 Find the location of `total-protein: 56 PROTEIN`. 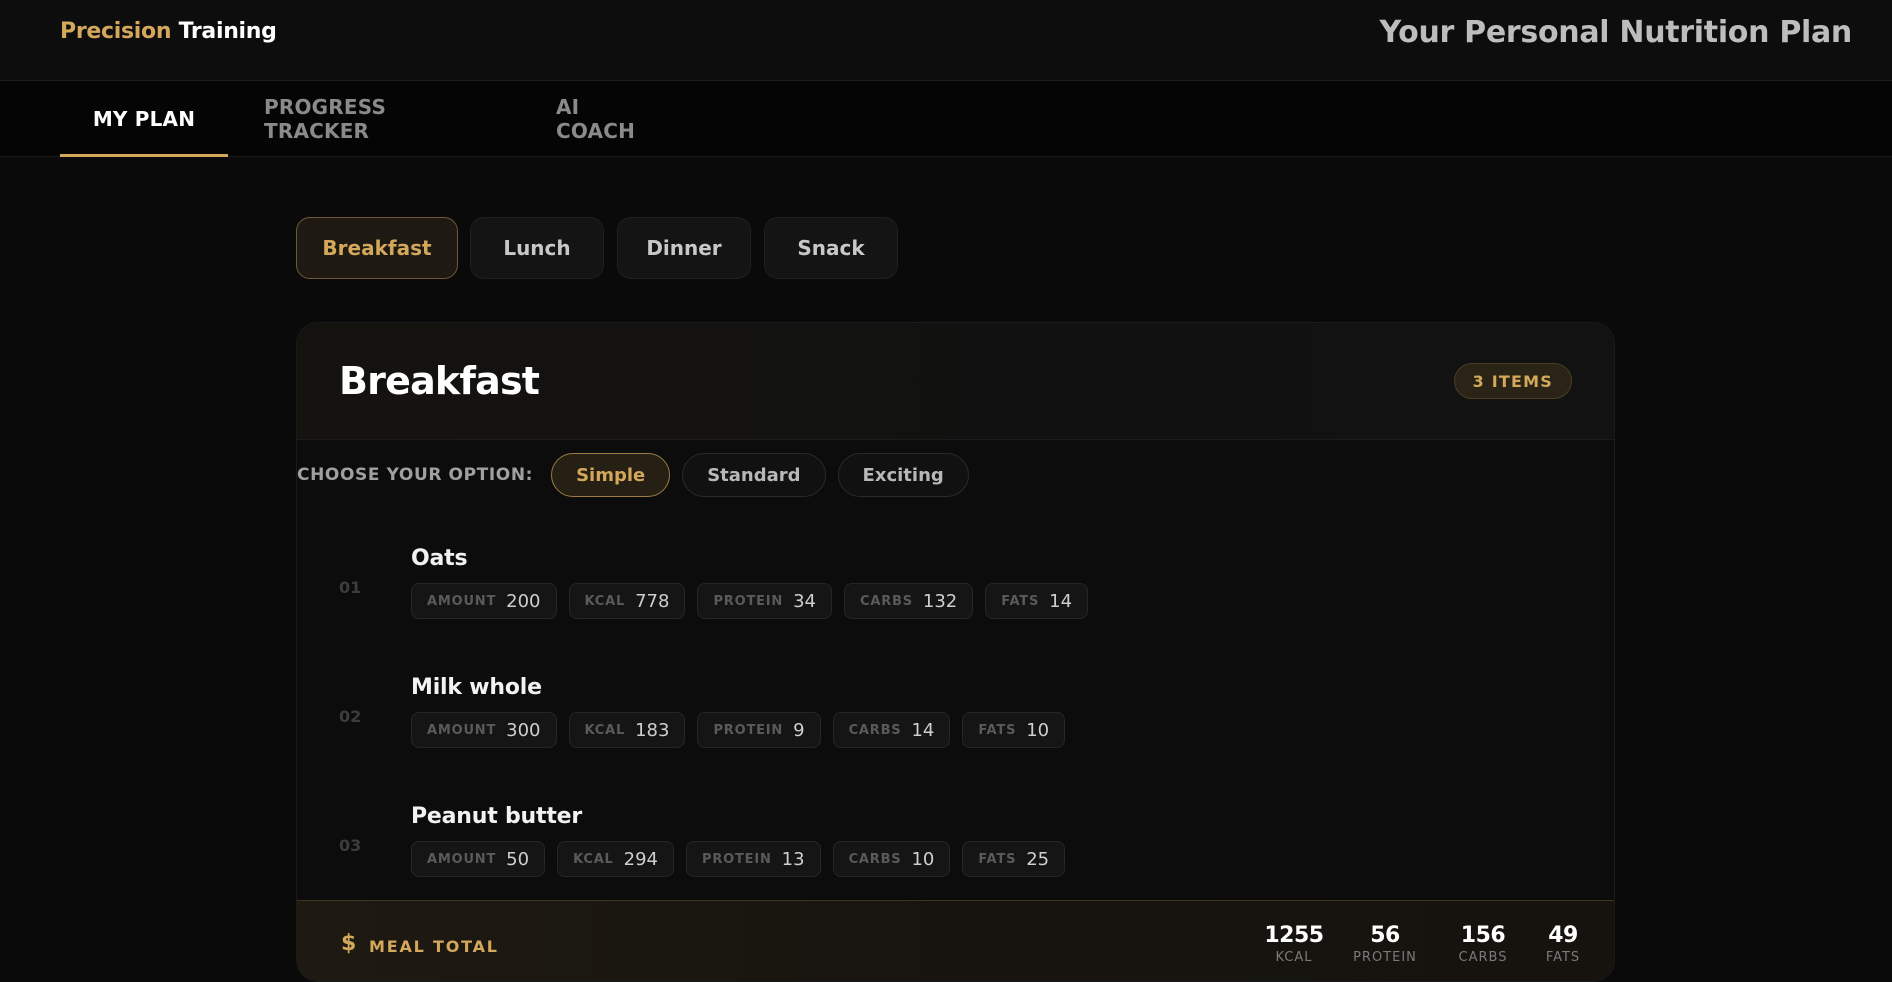

total-protein: 56 PROTEIN is located at coordinates (1385, 944).